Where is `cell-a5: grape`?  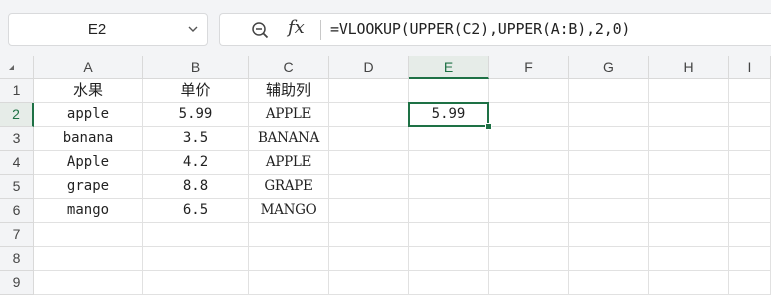
cell-a5: grape is located at coordinates (88, 187).